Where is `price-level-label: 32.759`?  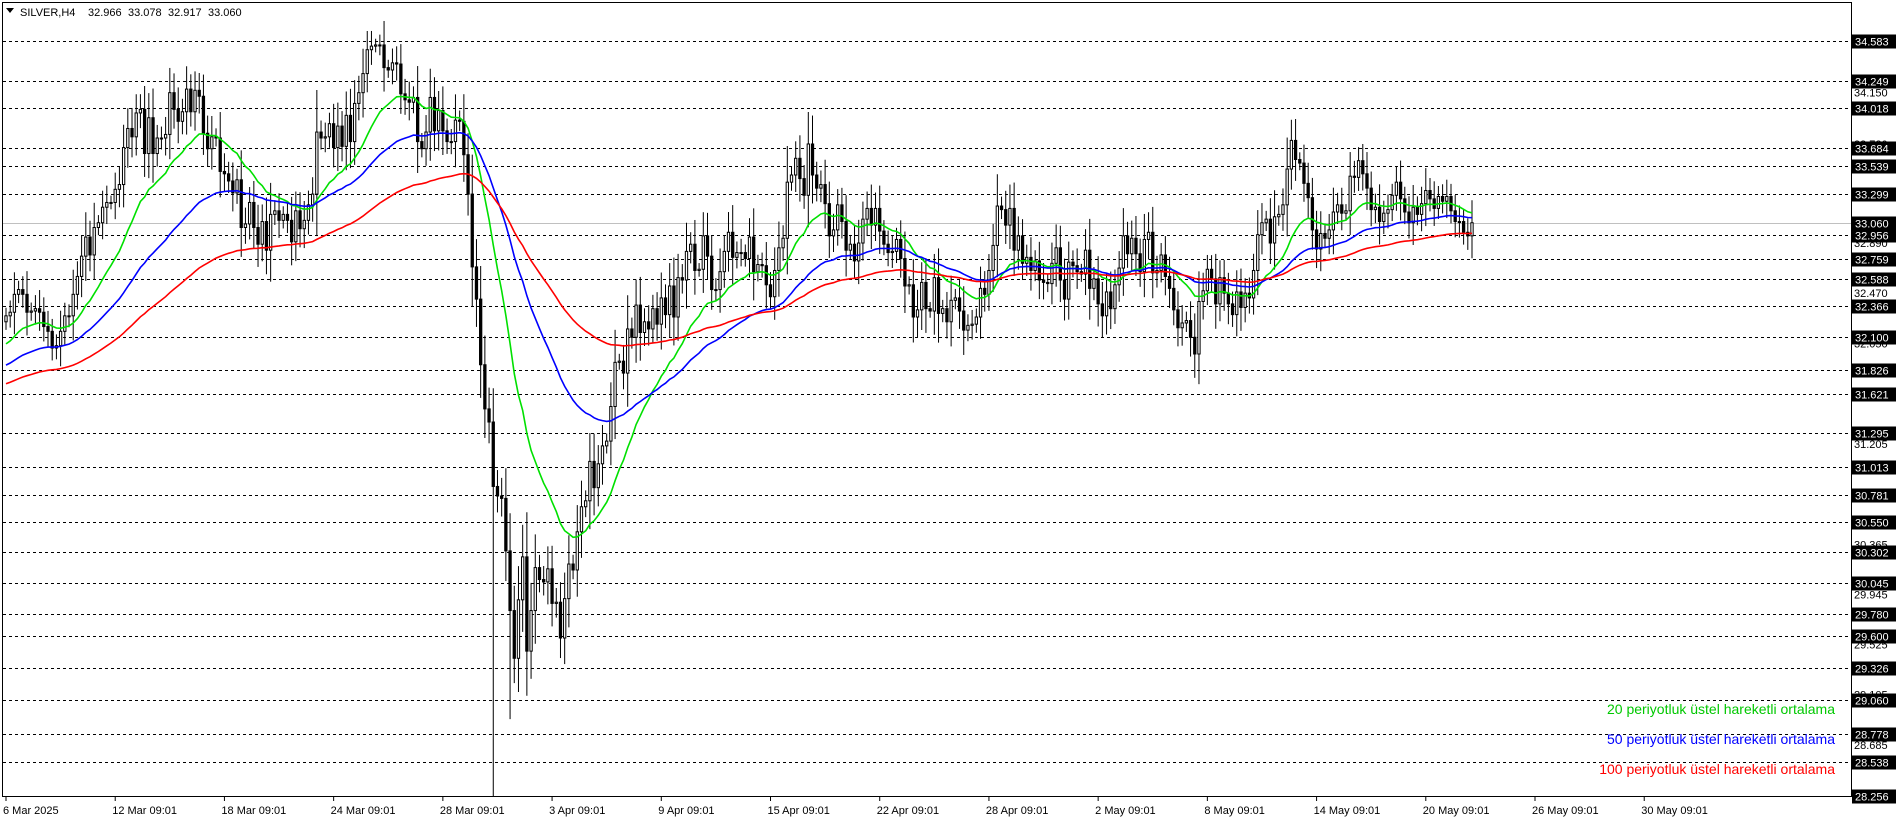
price-level-label: 32.759 is located at coordinates (1872, 261).